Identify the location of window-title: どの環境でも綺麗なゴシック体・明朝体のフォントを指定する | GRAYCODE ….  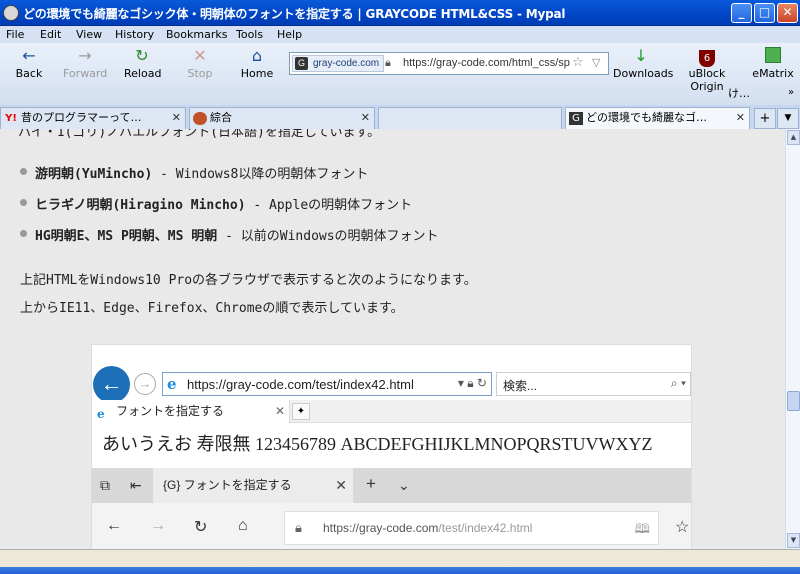
(294, 14).